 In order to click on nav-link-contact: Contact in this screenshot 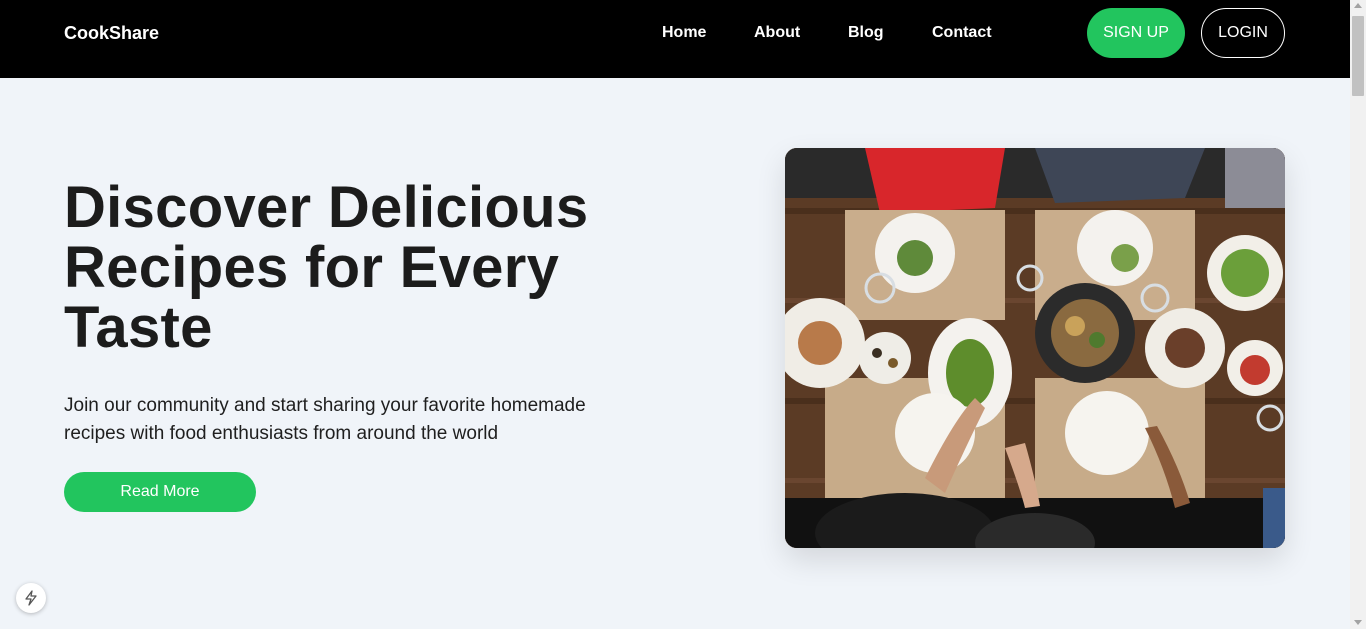, I will do `click(962, 33)`.